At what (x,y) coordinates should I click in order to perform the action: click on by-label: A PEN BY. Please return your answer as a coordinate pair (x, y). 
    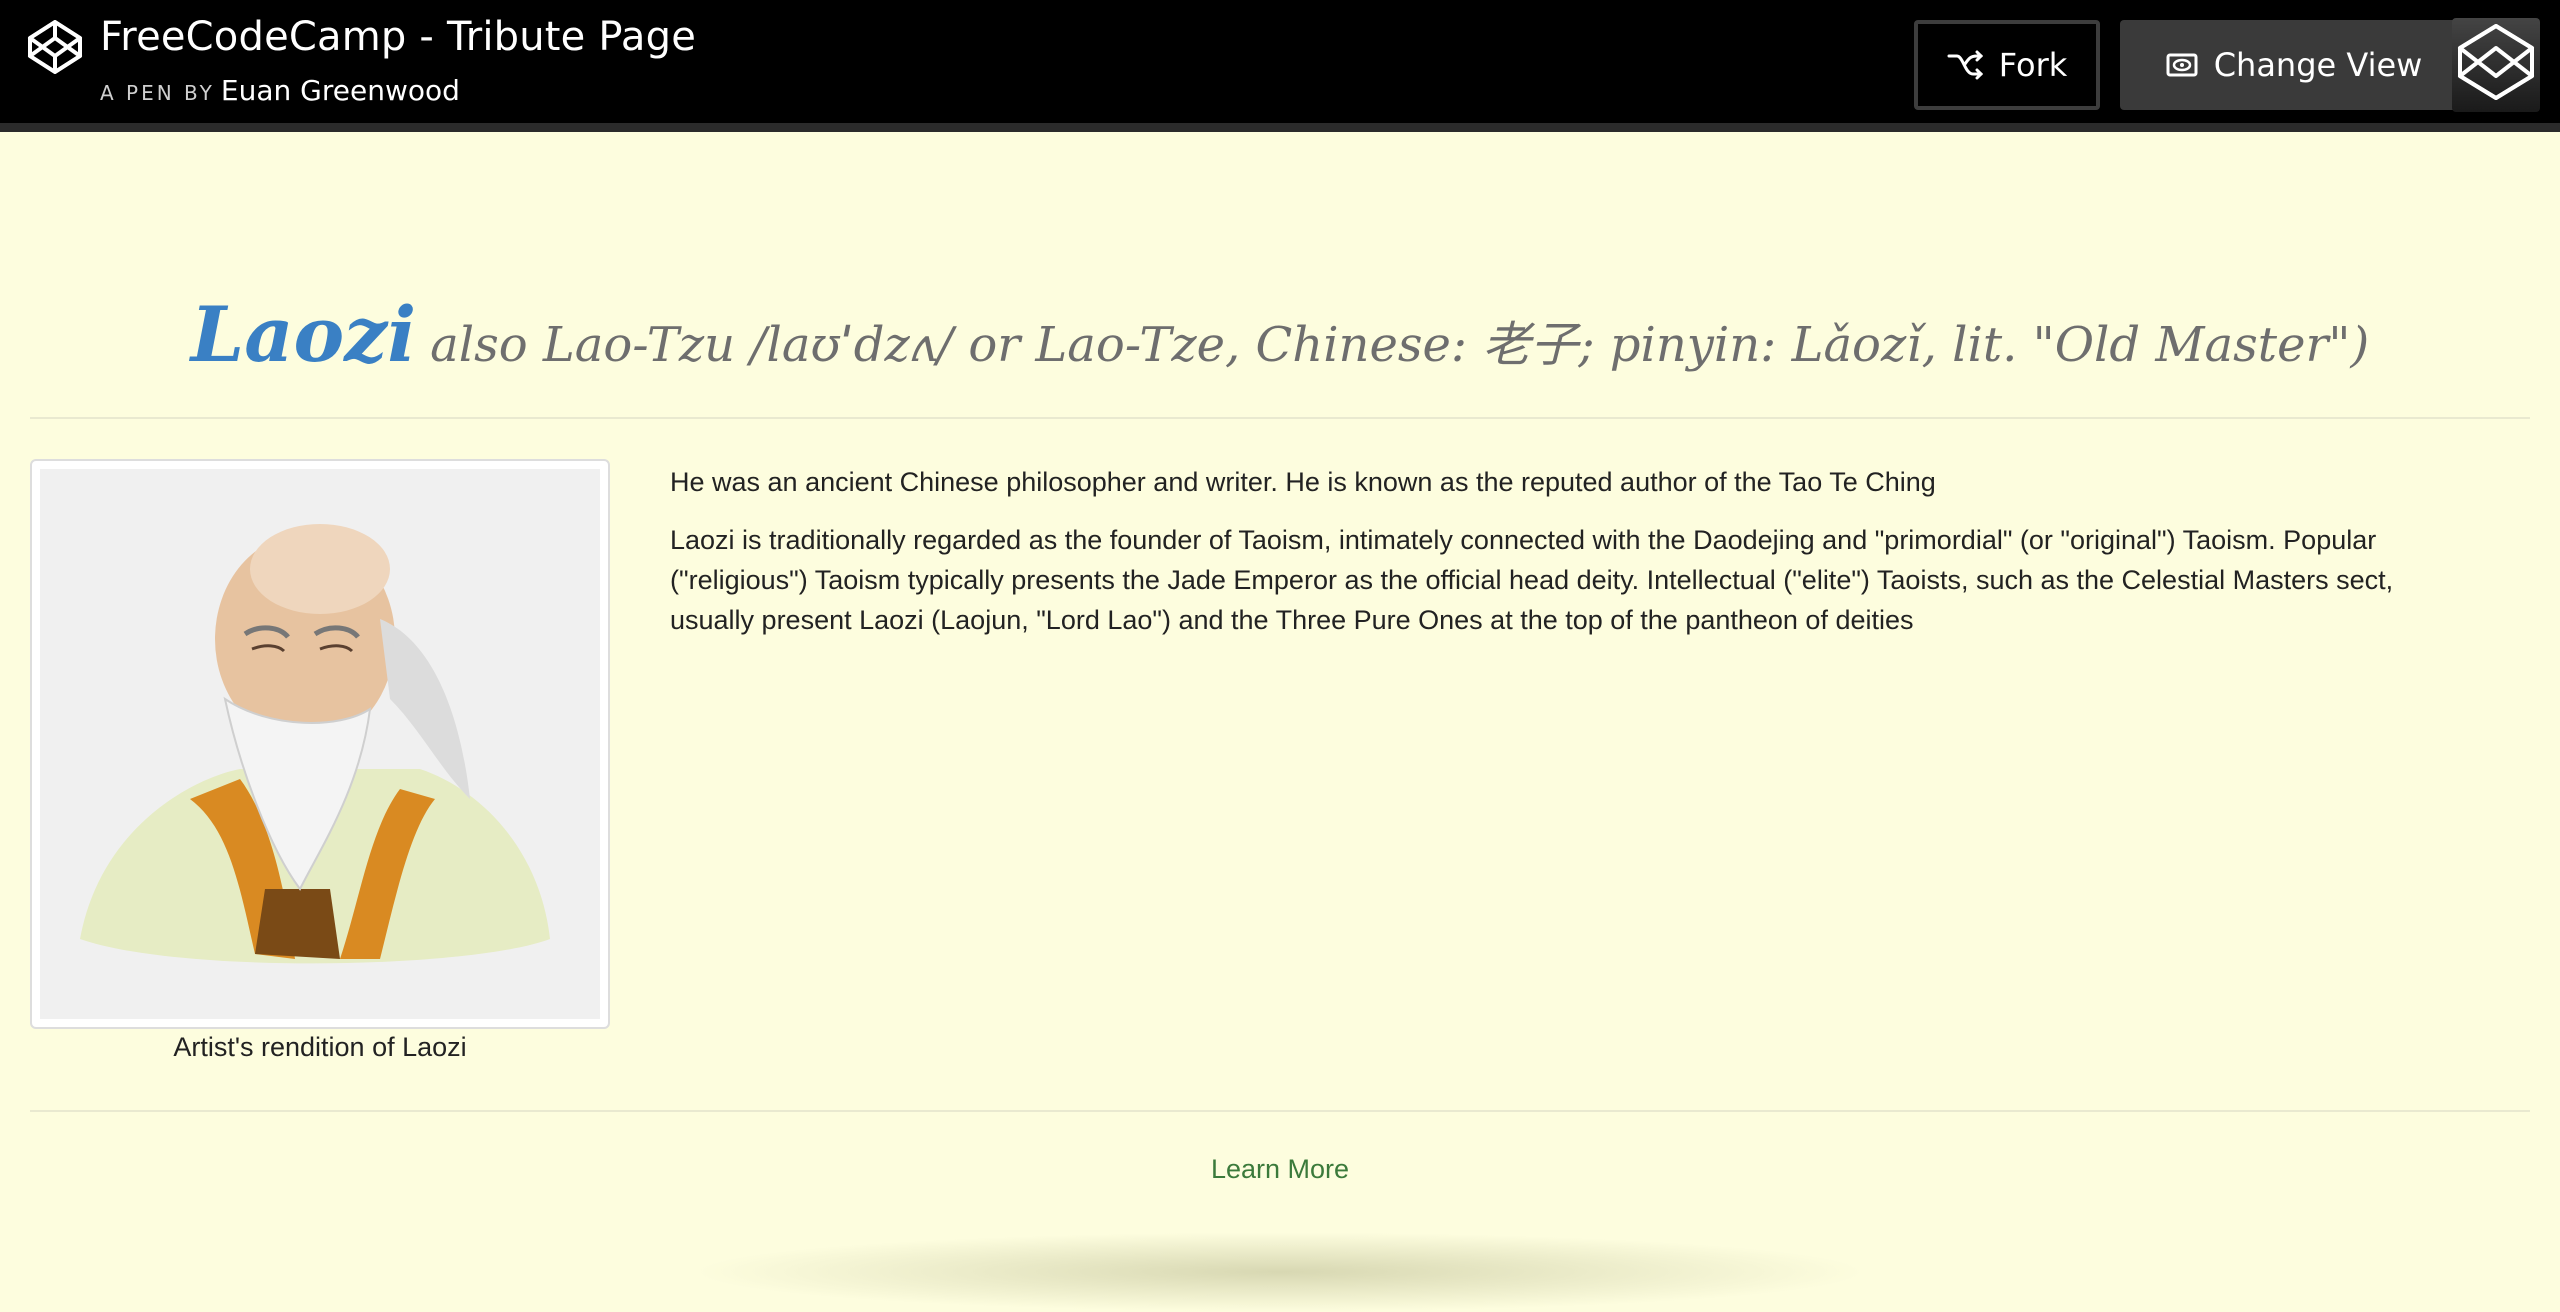
    Looking at the image, I should click on (157, 93).